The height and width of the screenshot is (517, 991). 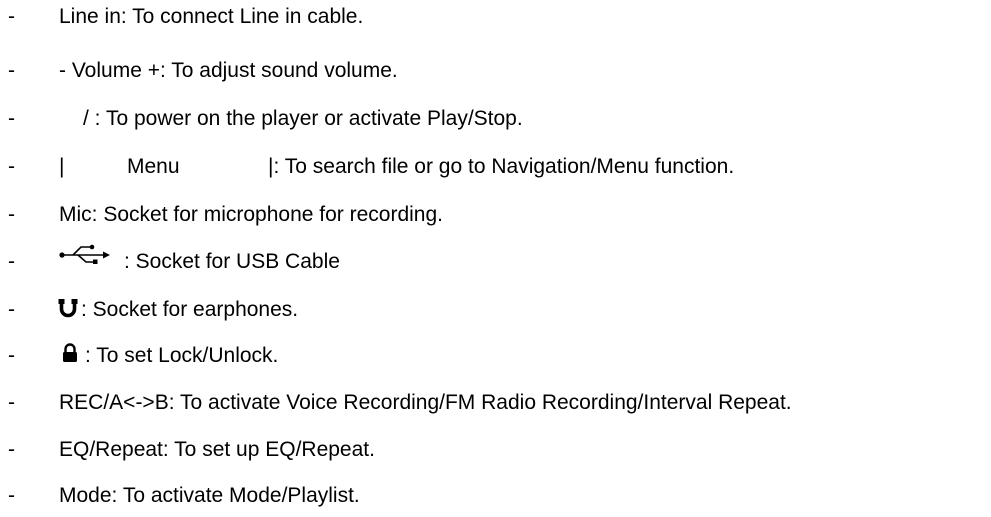 I want to click on usb-icon, so click(x=85, y=255).